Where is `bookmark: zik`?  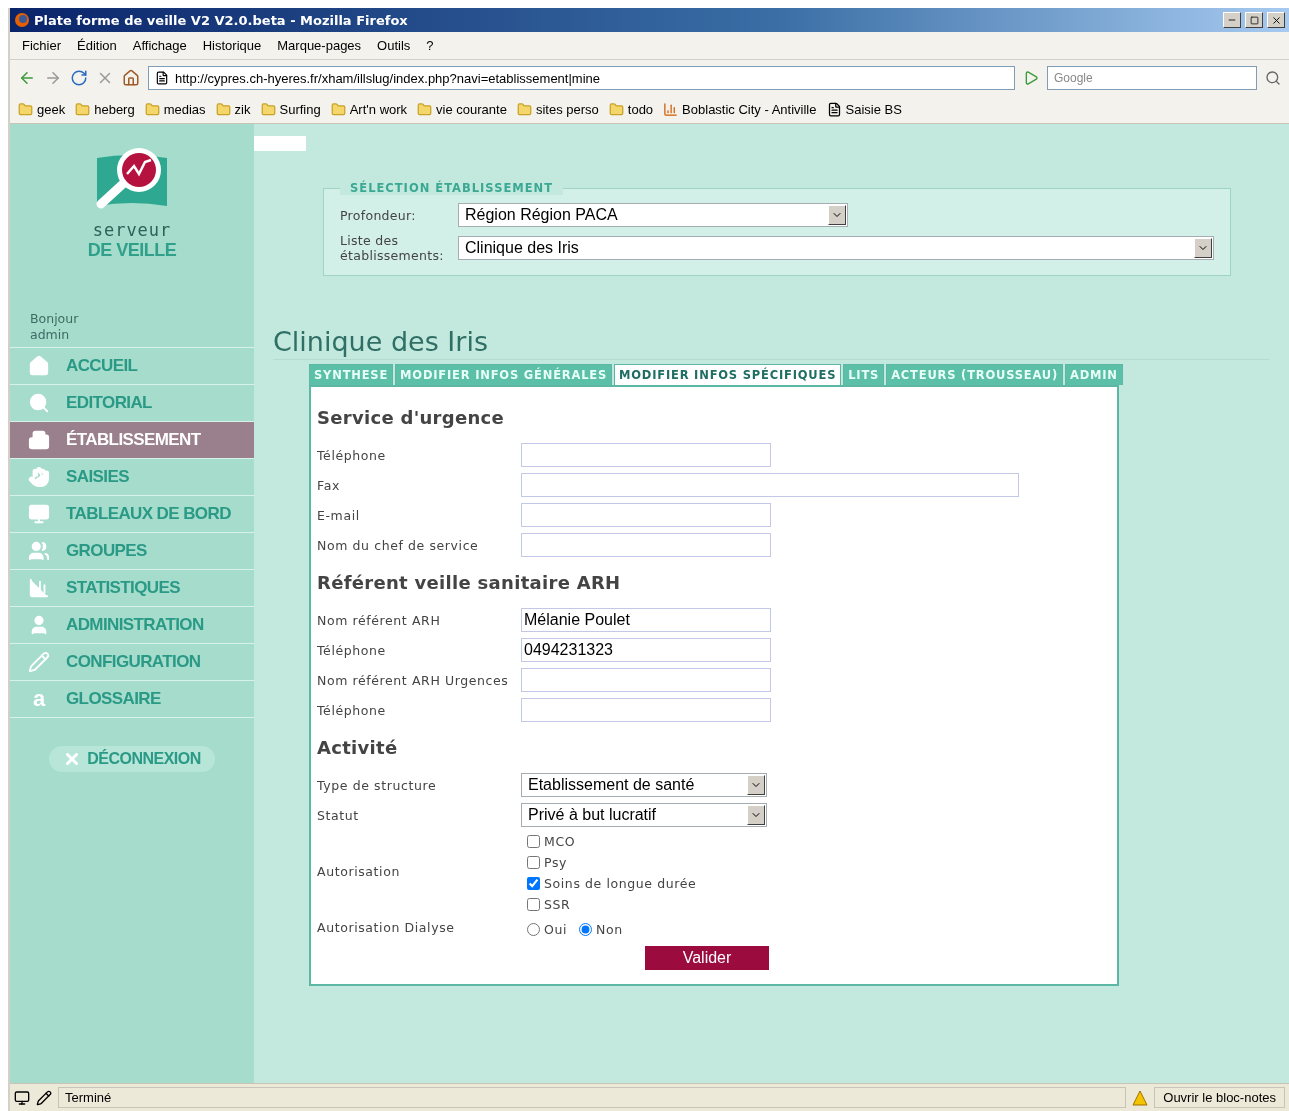
bookmark: zik is located at coordinates (233, 109).